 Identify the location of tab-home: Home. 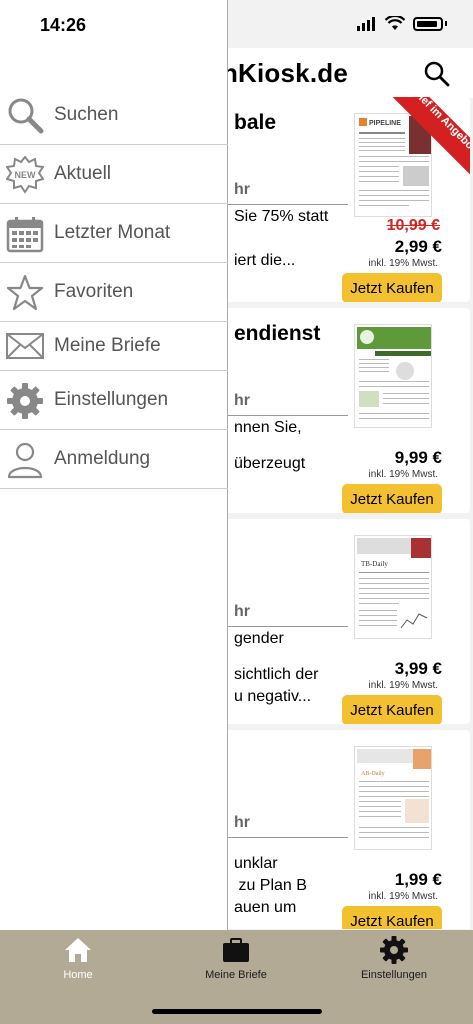
(78, 958).